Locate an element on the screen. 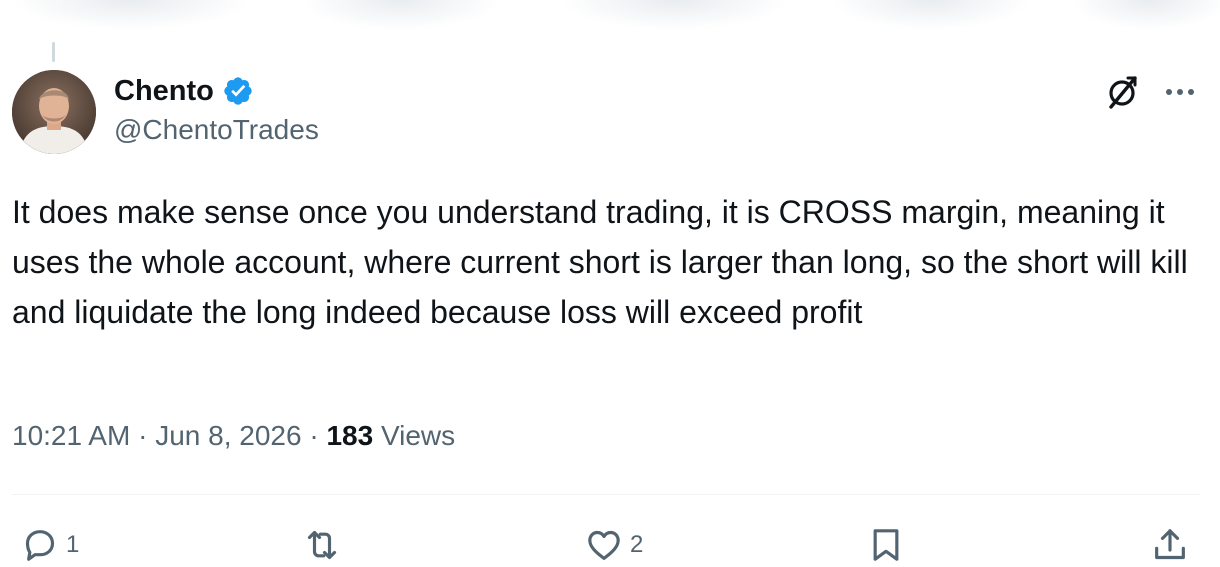 The width and height of the screenshot is (1220, 567). author-handle: @ChentoTrades is located at coordinates (216, 130).